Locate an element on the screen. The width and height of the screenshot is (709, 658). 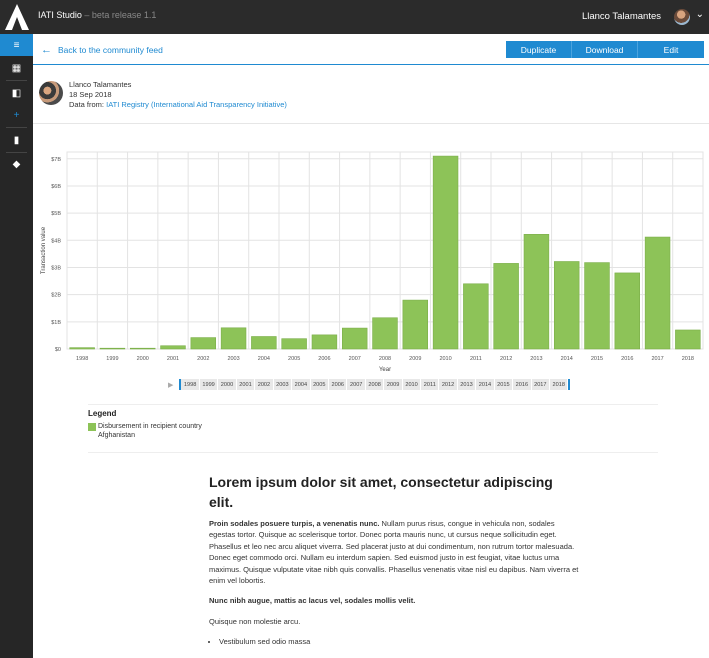
chevron-down-icon: ⌄ is located at coordinates (700, 14).